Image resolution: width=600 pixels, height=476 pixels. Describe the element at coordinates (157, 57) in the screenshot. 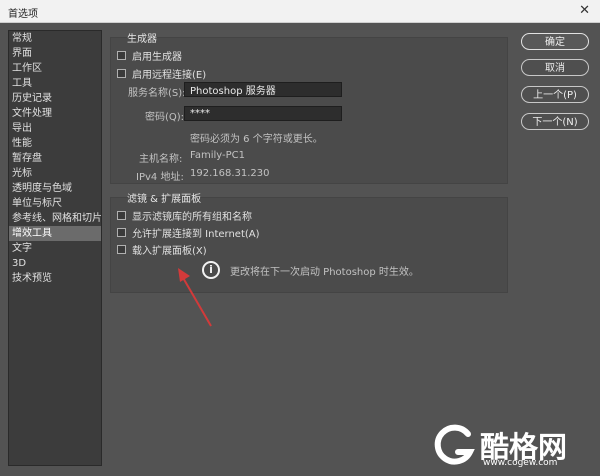

I see `enable-generator-label: 启用生成器` at that location.